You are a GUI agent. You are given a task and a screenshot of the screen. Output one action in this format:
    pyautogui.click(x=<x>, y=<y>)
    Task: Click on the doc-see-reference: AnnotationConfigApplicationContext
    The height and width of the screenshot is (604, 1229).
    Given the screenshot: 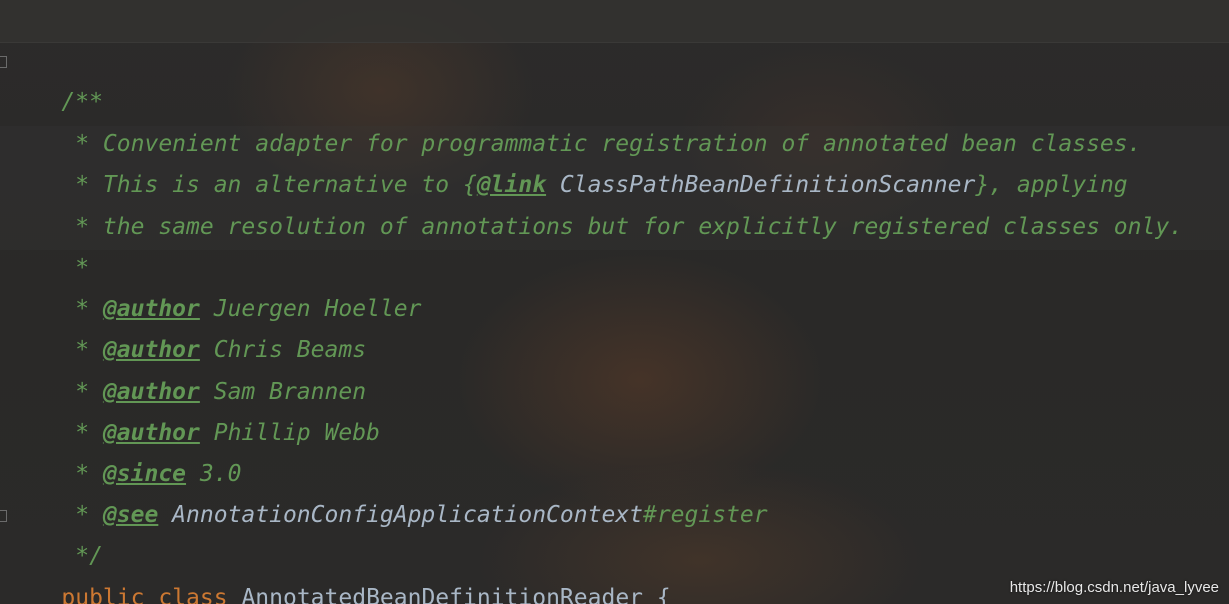 What is the action you would take?
    pyautogui.click(x=400, y=515)
    